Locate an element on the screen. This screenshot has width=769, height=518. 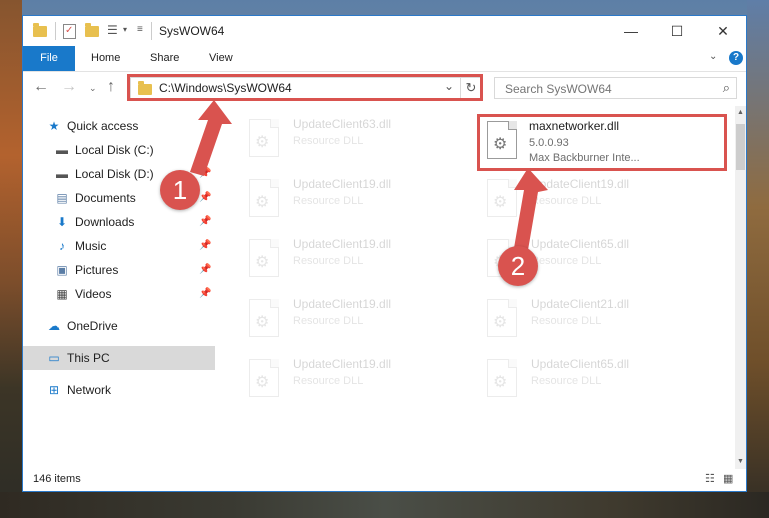
search-box: ⌕ is located at coordinates (615, 88).